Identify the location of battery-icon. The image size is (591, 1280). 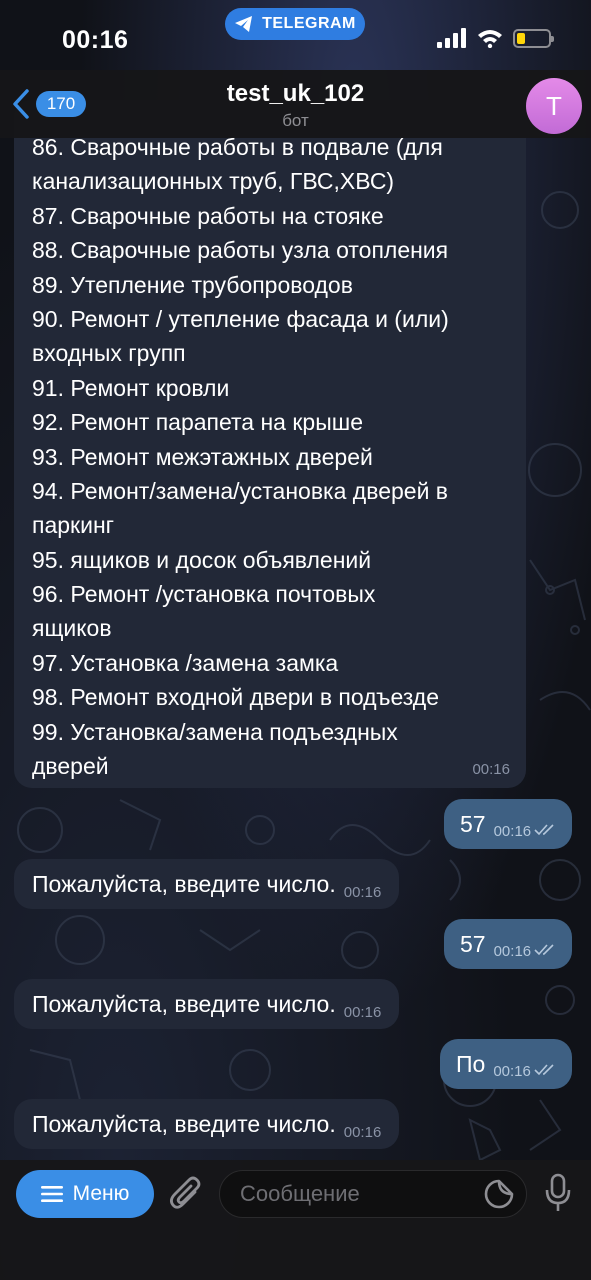
(533, 38).